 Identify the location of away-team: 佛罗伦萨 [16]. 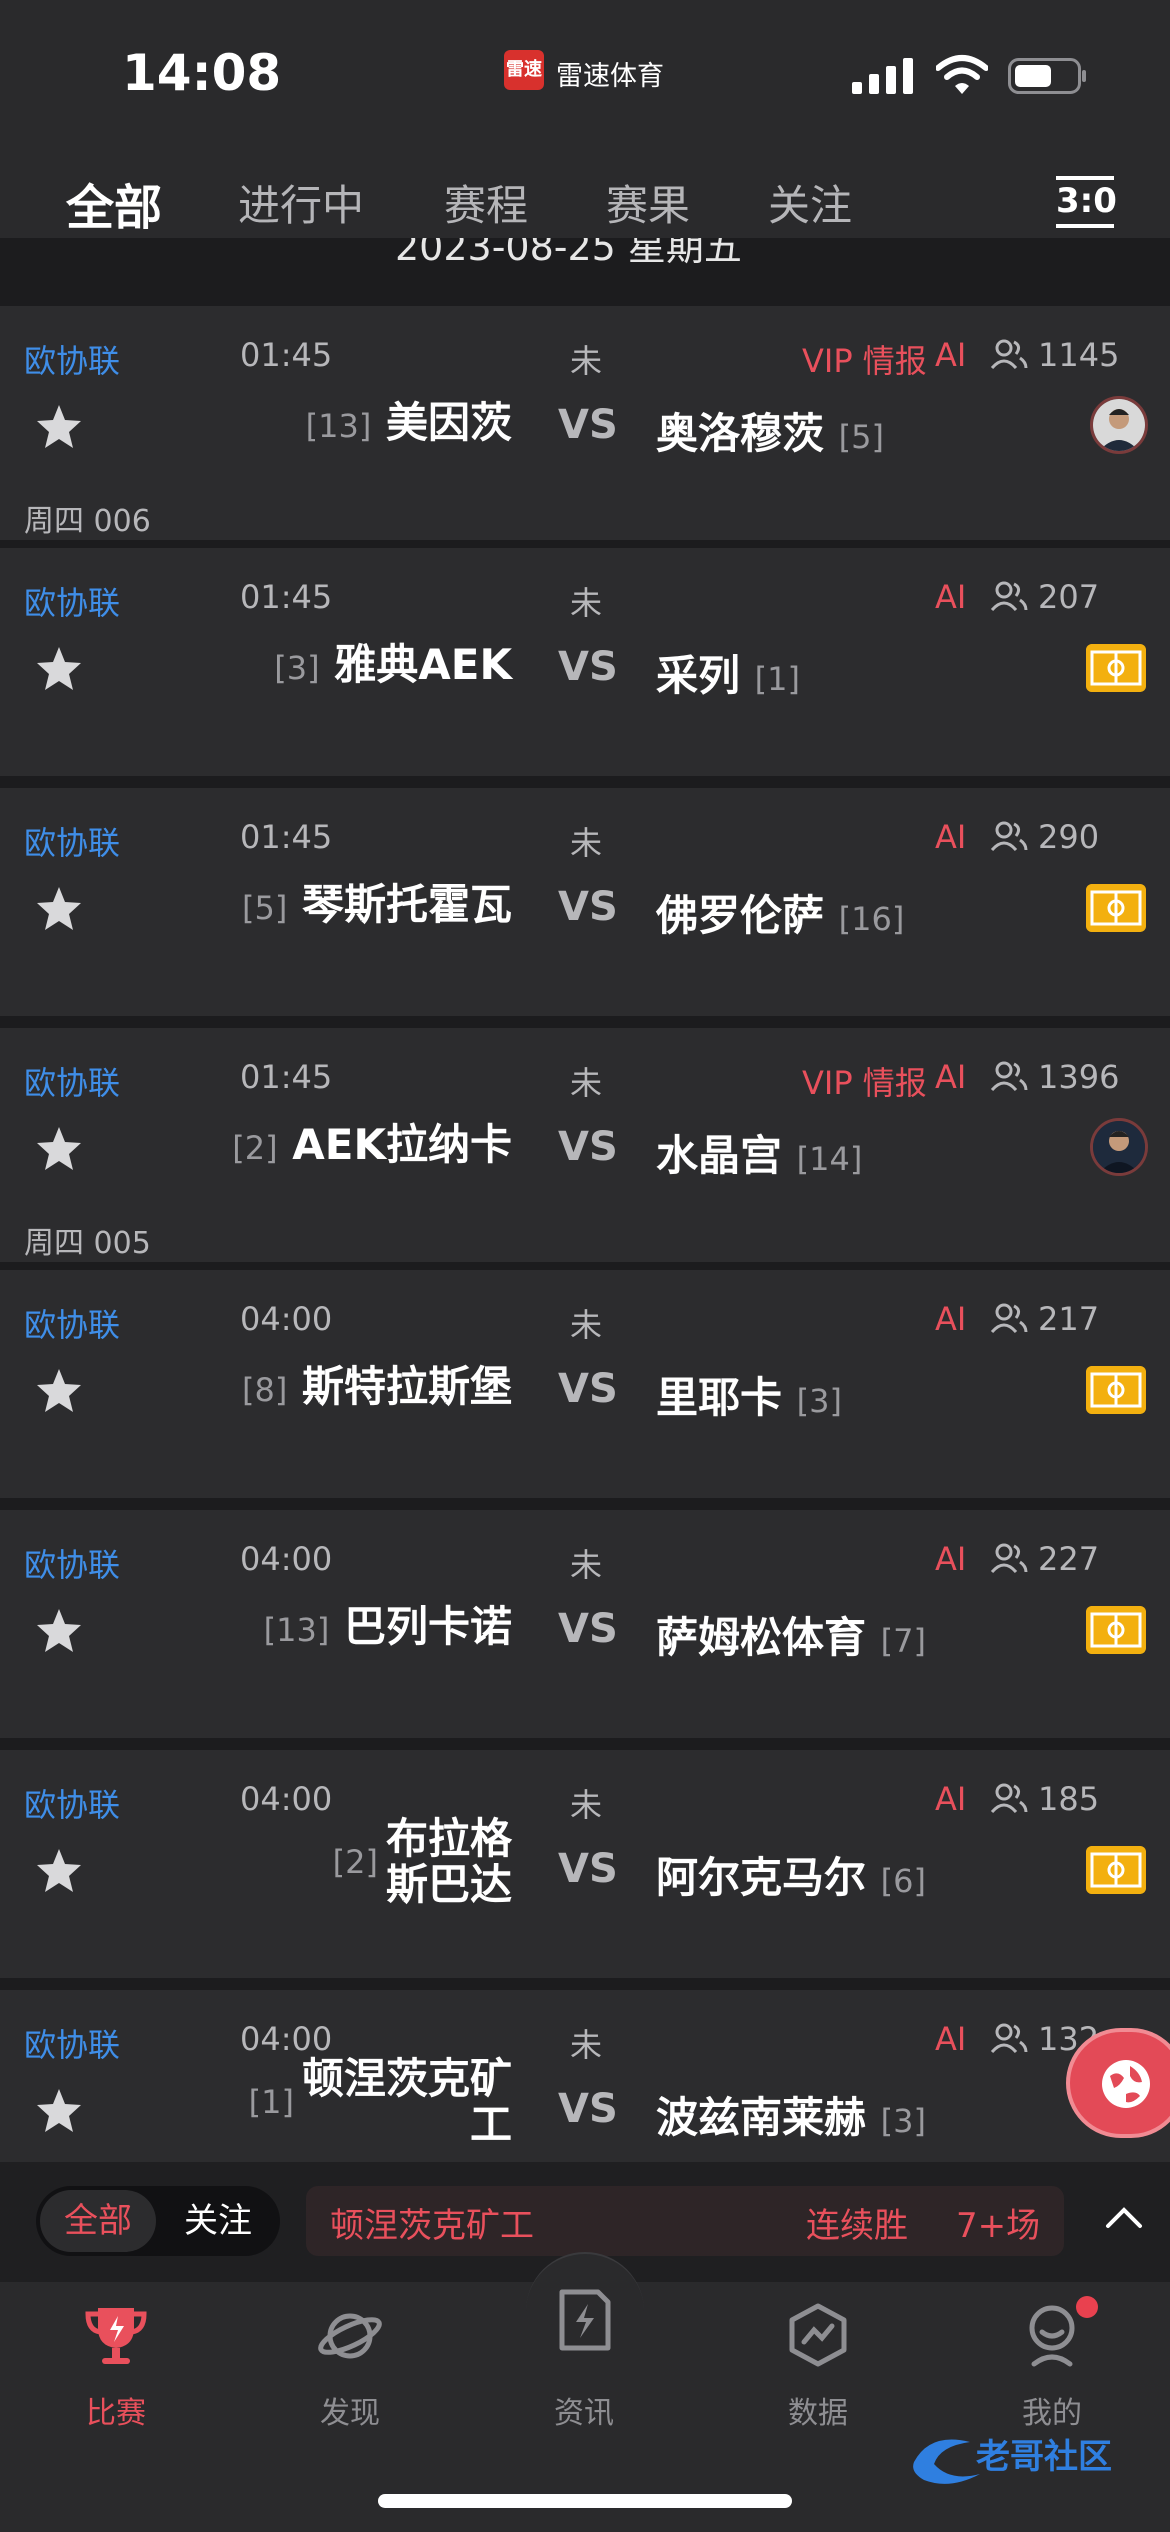
(780, 912).